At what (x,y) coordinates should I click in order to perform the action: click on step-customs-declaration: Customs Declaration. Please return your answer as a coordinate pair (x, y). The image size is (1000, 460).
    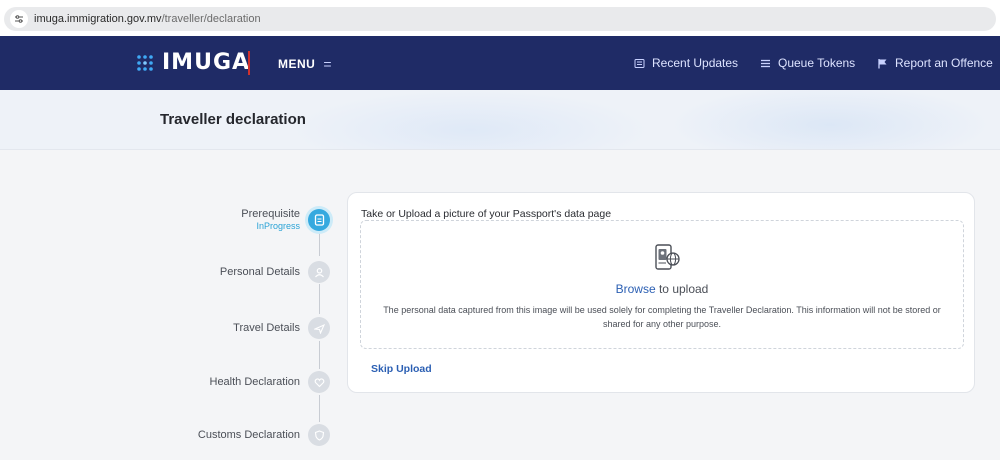
    Looking at the image, I should click on (264, 435).